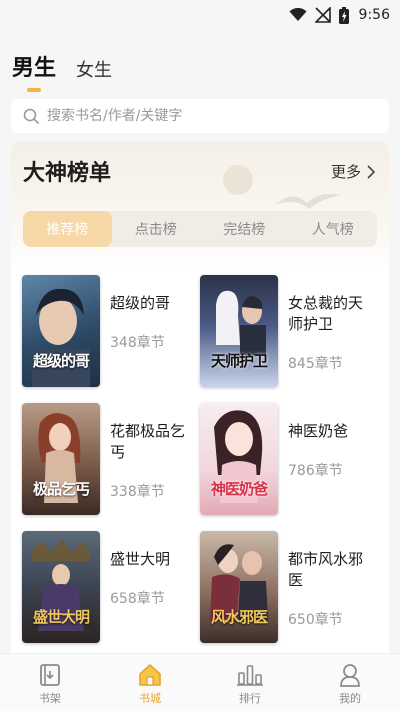 The height and width of the screenshot is (711, 400). I want to click on book-cover: 盛世大明, so click(61, 587).